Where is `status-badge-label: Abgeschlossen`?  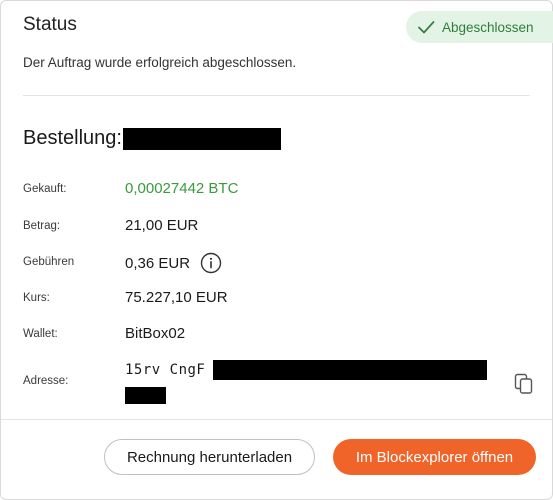 status-badge-label: Abgeschlossen is located at coordinates (488, 27).